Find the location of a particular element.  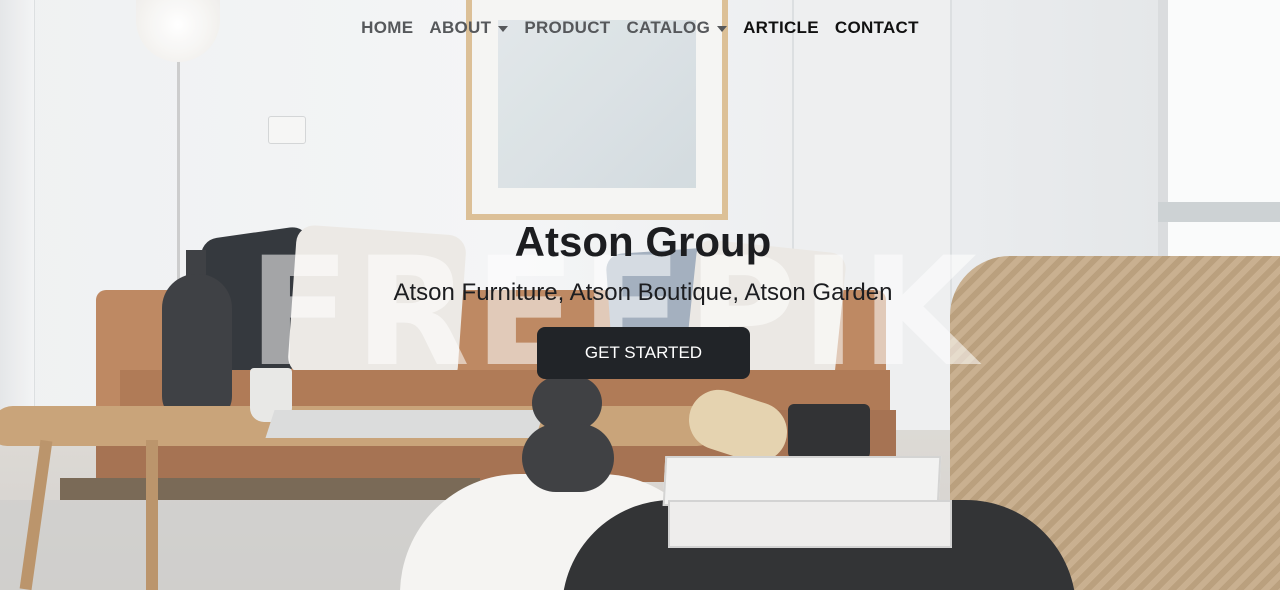

nav-item-product: PRODUCT is located at coordinates (567, 28).